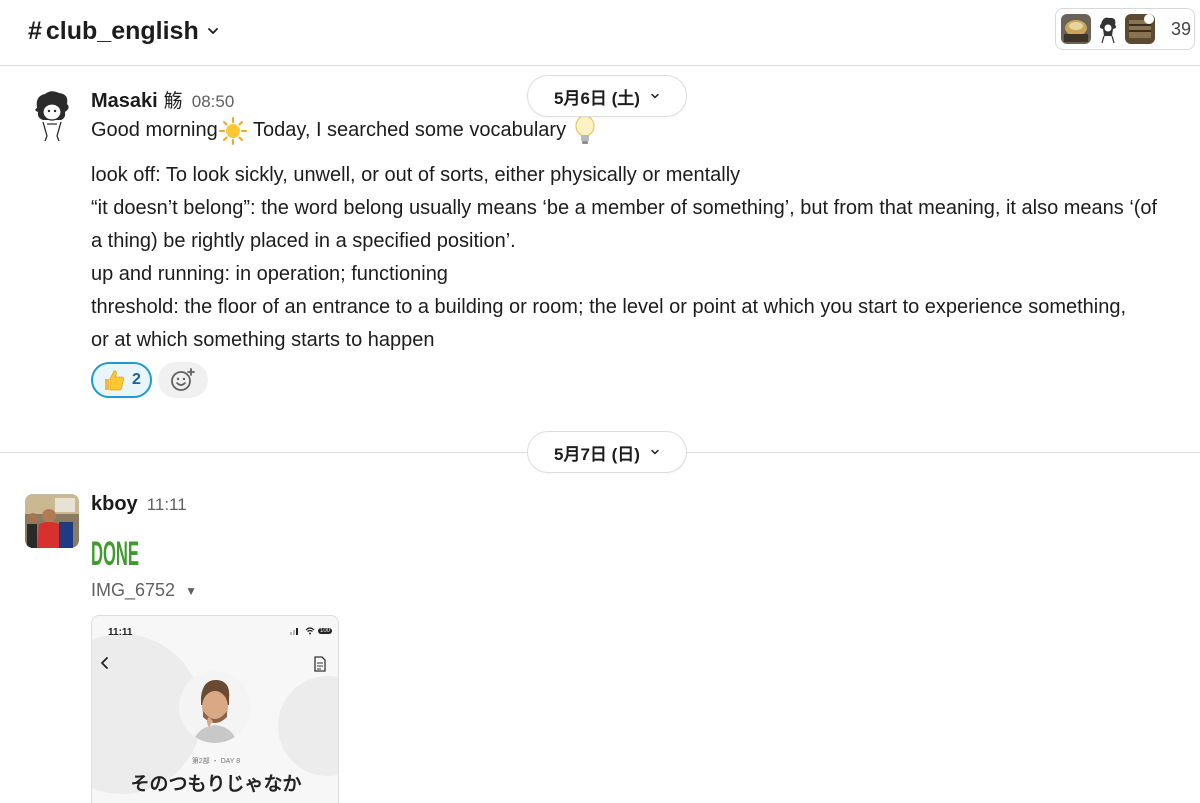 This screenshot has width=1200, height=803. Describe the element at coordinates (124, 101) in the screenshot. I see `author-name: Masaki` at that location.